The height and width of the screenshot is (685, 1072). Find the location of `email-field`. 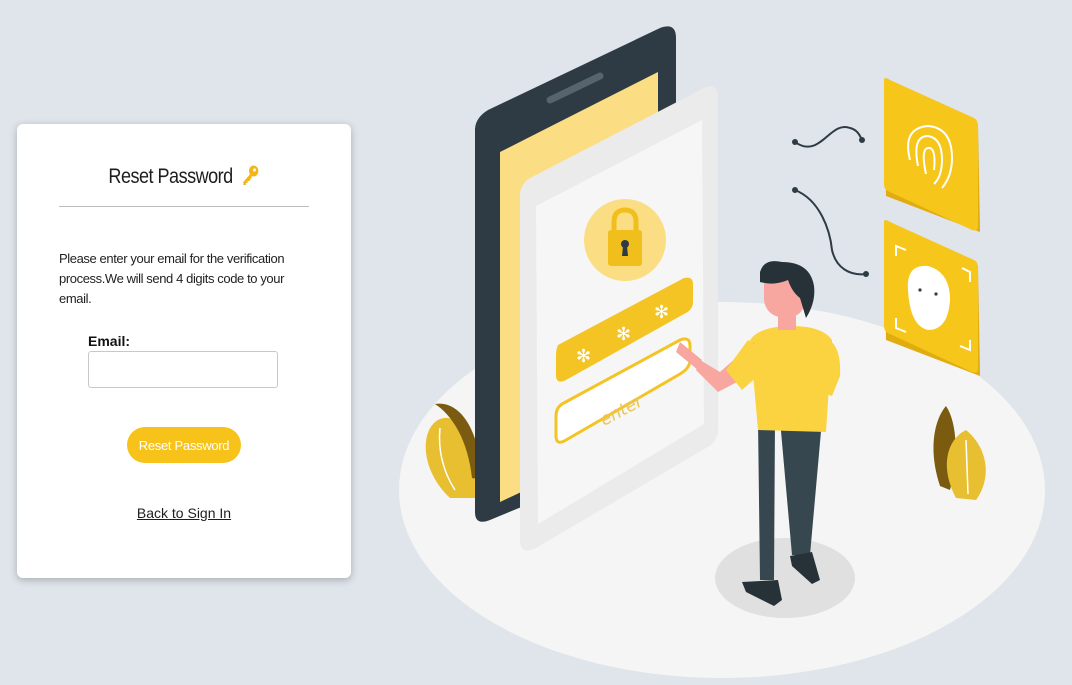

email-field is located at coordinates (183, 369).